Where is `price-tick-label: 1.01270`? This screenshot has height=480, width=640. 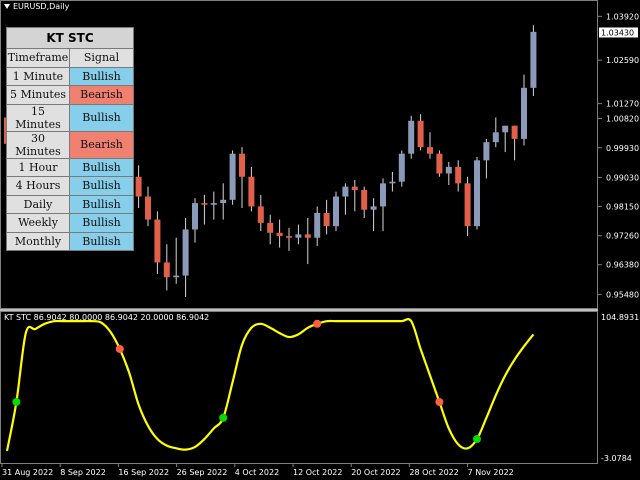
price-tick-label: 1.01270 is located at coordinates (622, 104).